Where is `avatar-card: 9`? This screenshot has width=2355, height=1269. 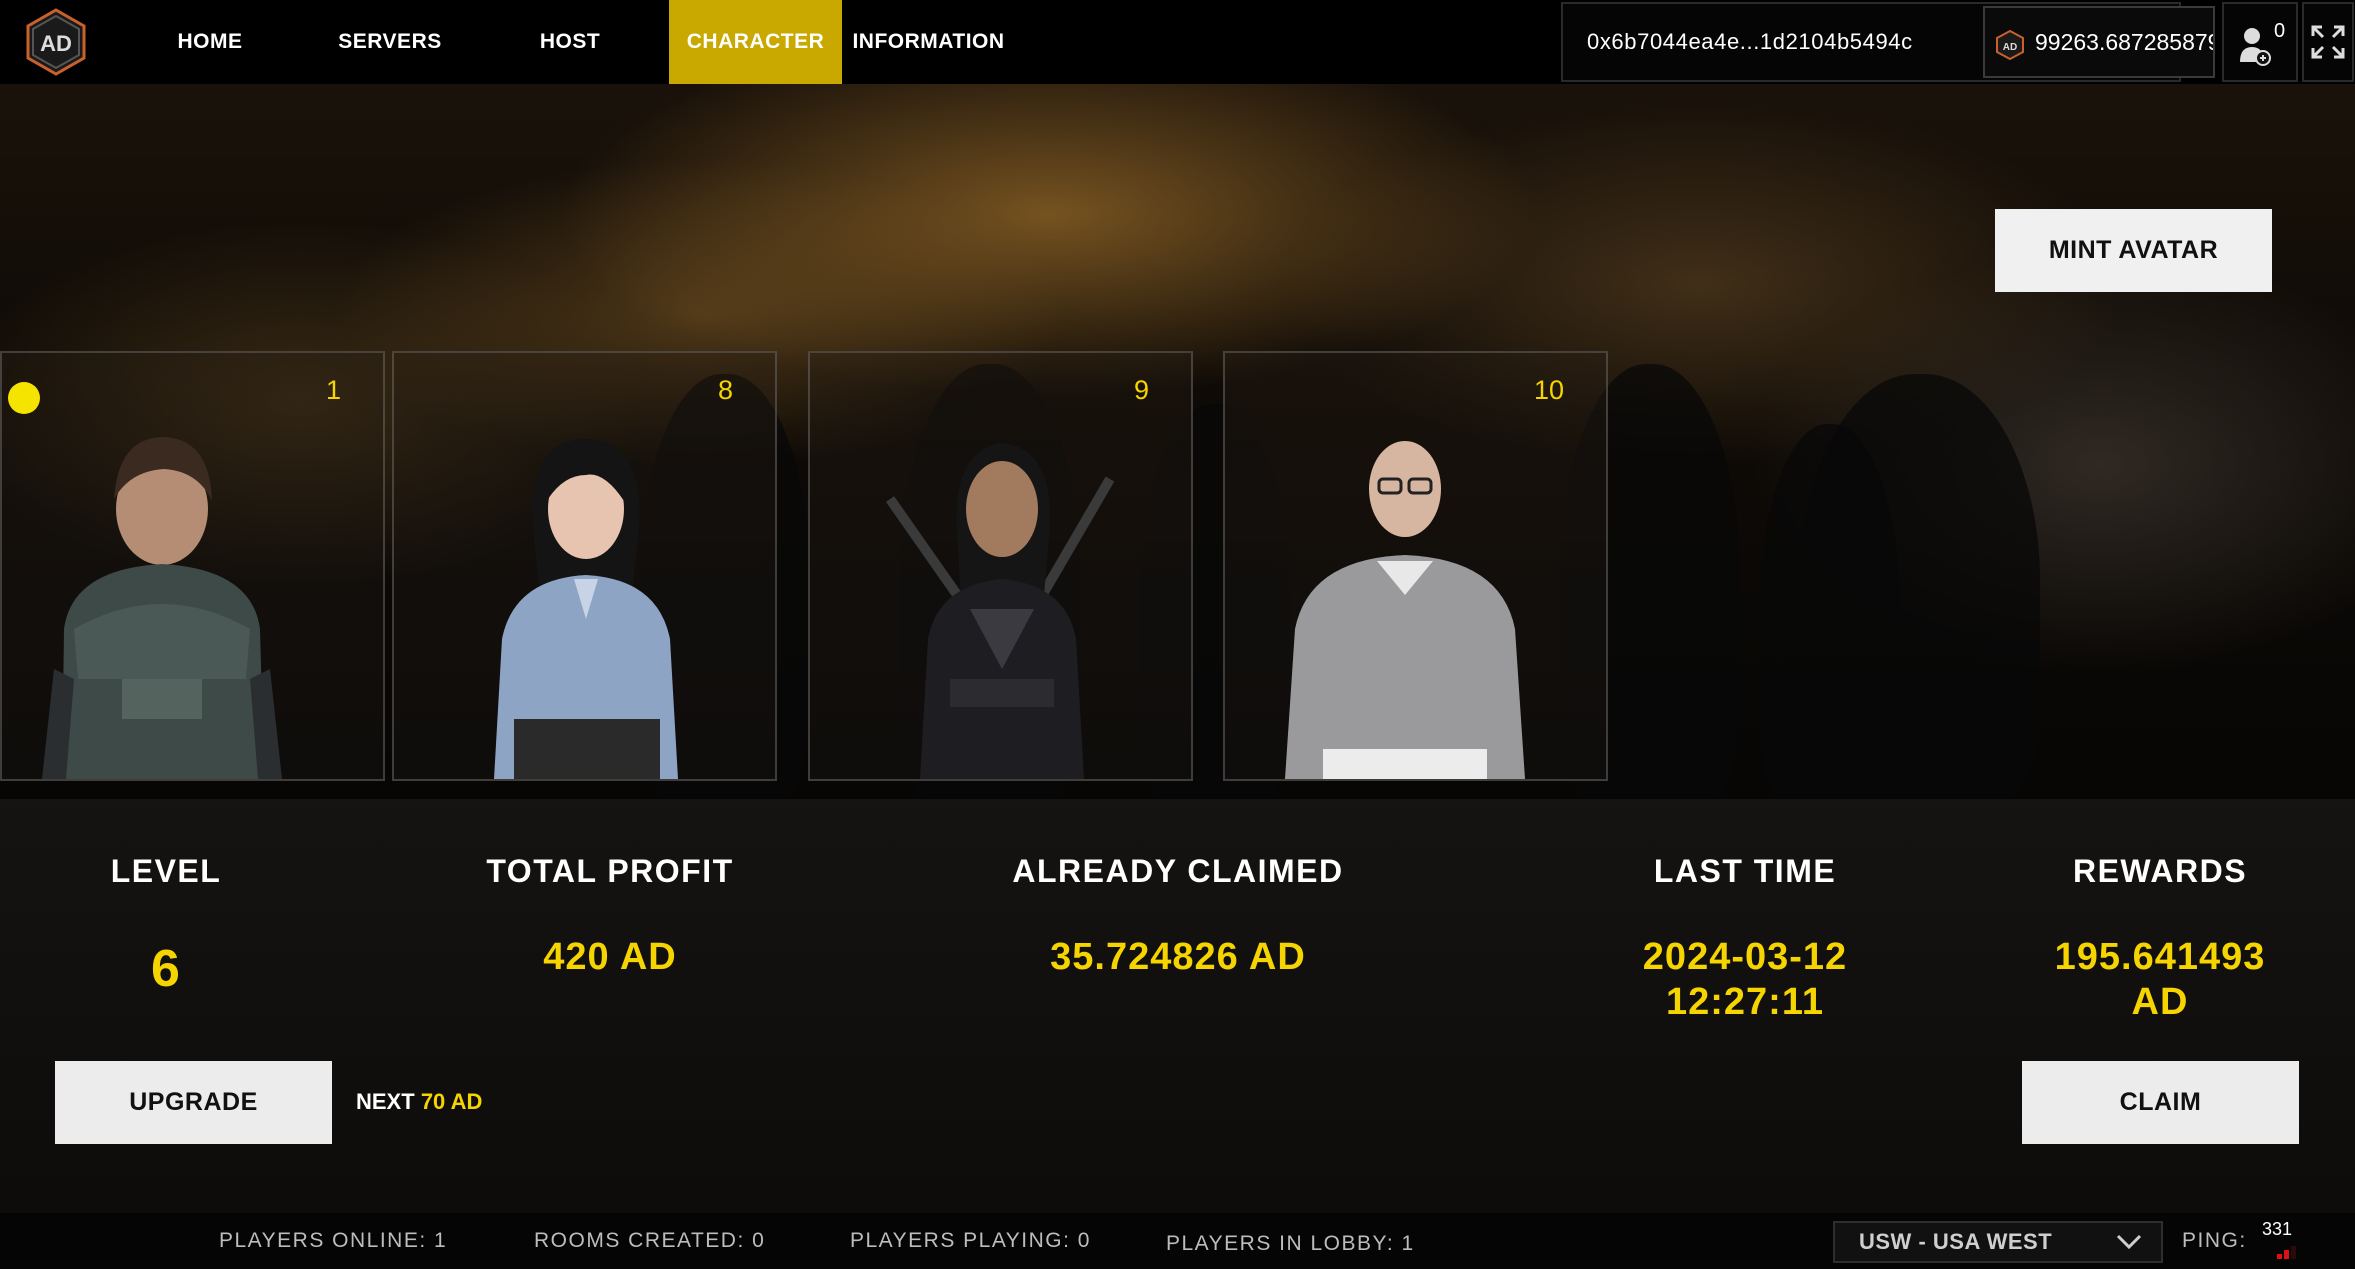
avatar-card: 9 is located at coordinates (1000, 566).